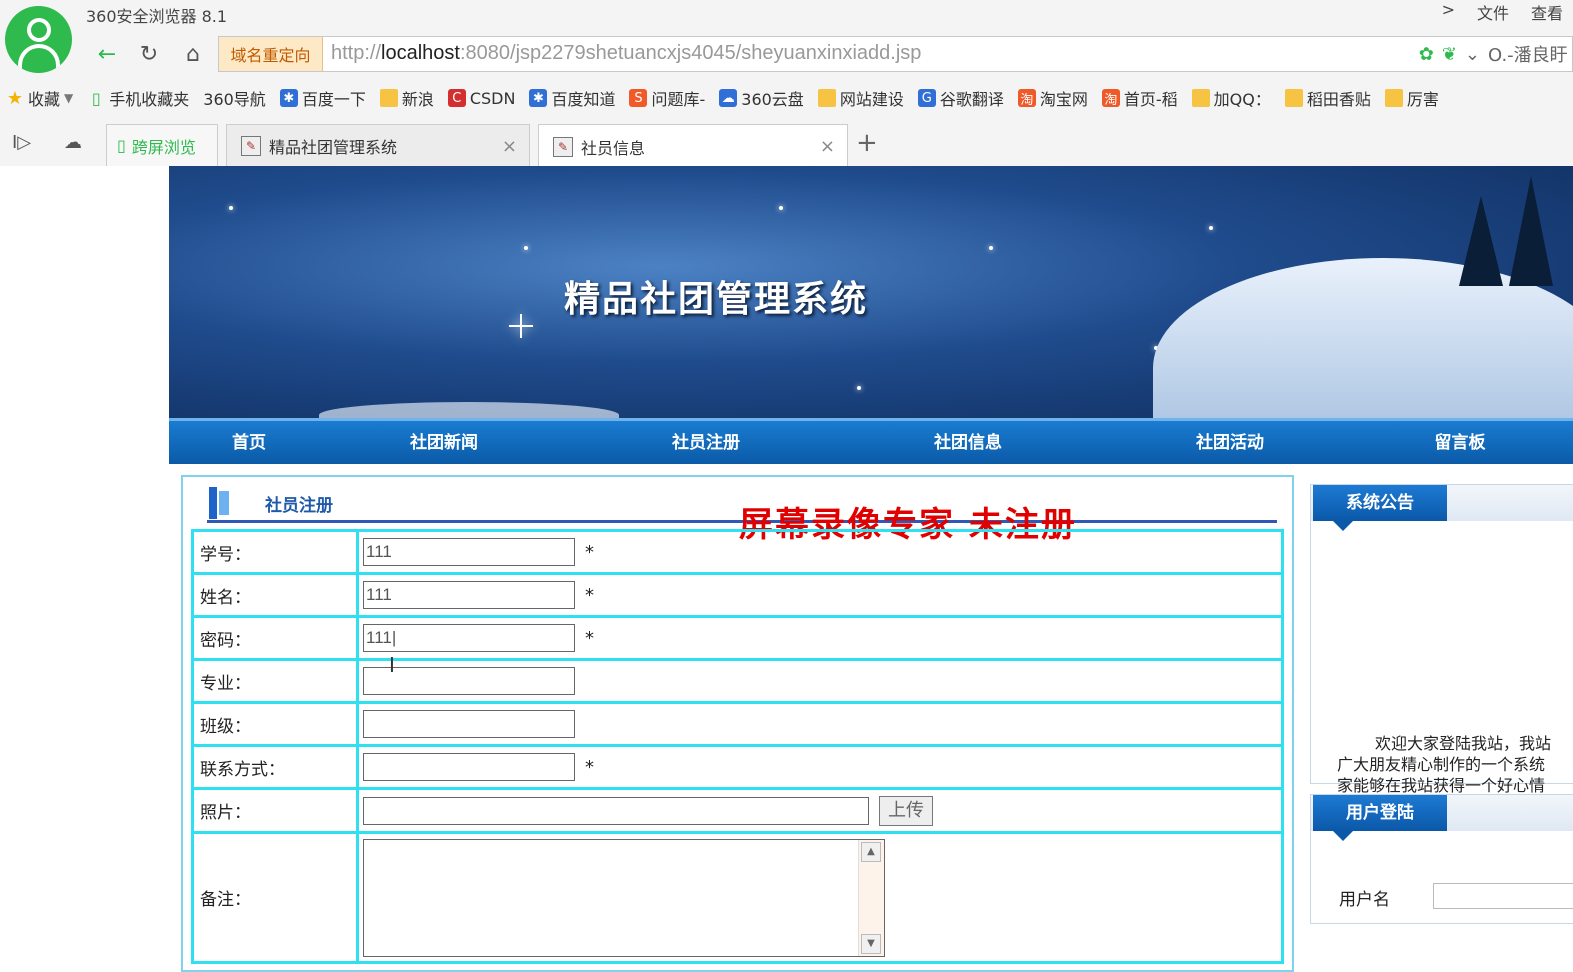  What do you see at coordinates (107, 54) in the screenshot?
I see `back-arrow-icon: ←` at bounding box center [107, 54].